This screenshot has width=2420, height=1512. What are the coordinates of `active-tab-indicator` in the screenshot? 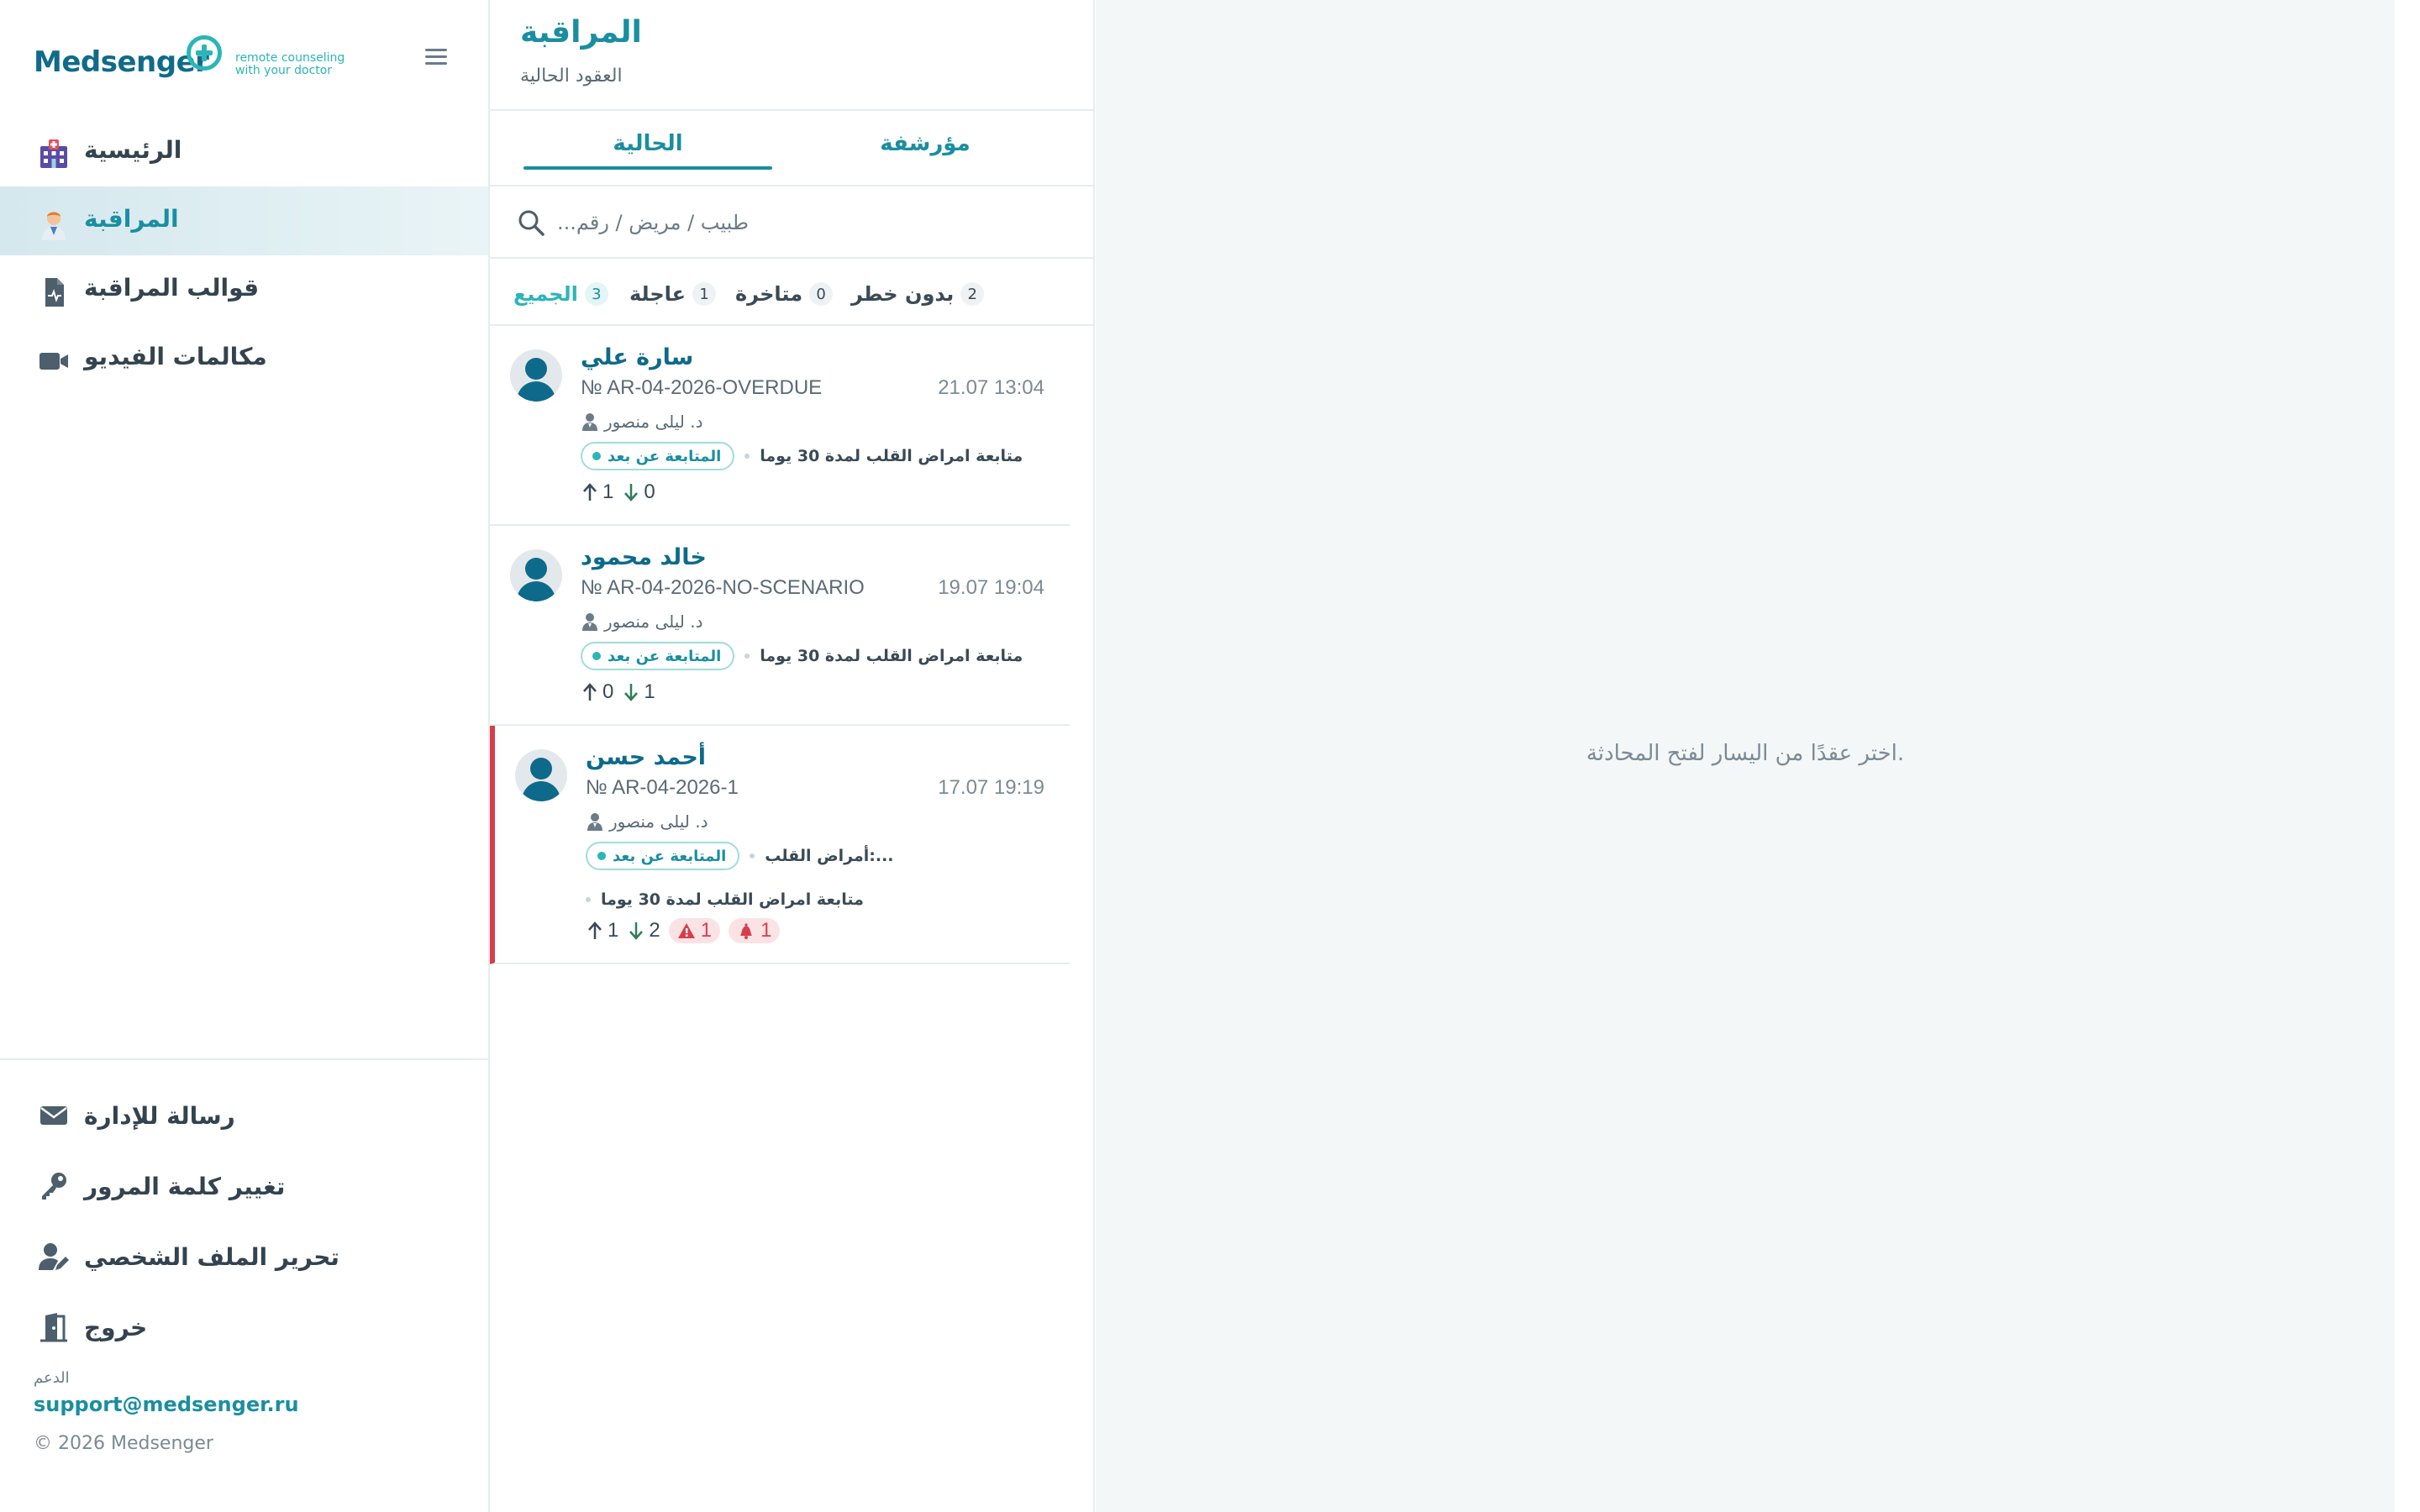 It's located at (647, 168).